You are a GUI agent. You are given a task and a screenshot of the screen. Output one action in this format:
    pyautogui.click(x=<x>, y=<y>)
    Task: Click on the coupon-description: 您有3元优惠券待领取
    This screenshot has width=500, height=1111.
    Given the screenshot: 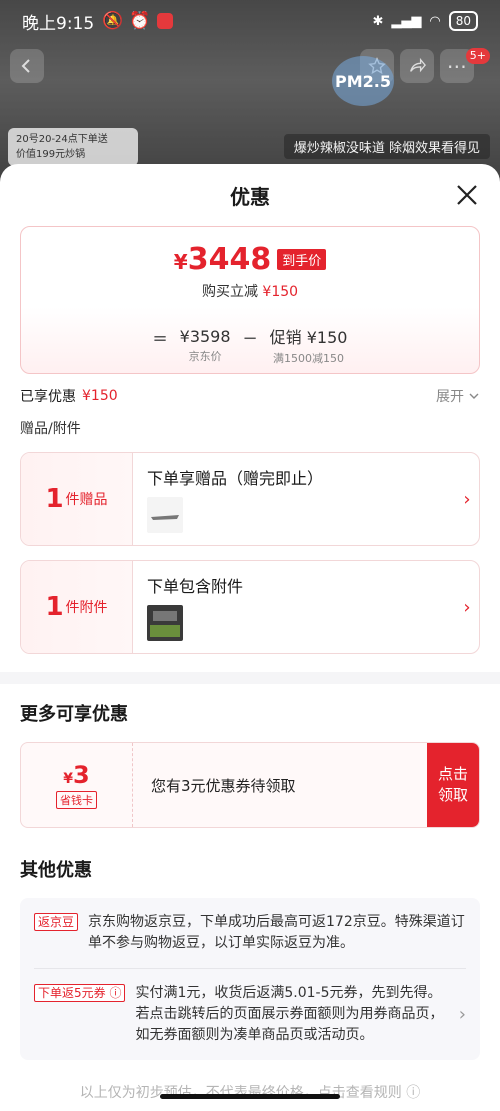 What is the action you would take?
    pyautogui.click(x=223, y=785)
    